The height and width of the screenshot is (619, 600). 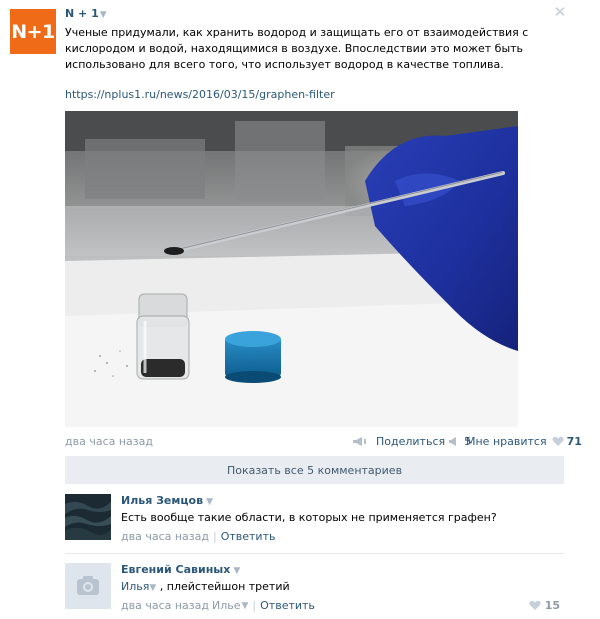 I want to click on comment-meta: два часа назад Илье ▼ | Ответить, so click(x=218, y=605).